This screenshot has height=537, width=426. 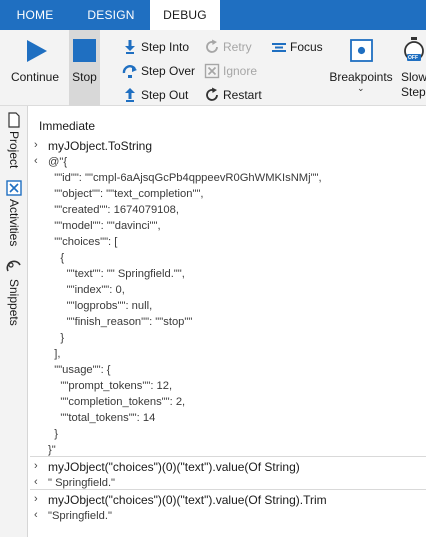 I want to click on slow-step-badge: OFF, so click(x=413, y=58).